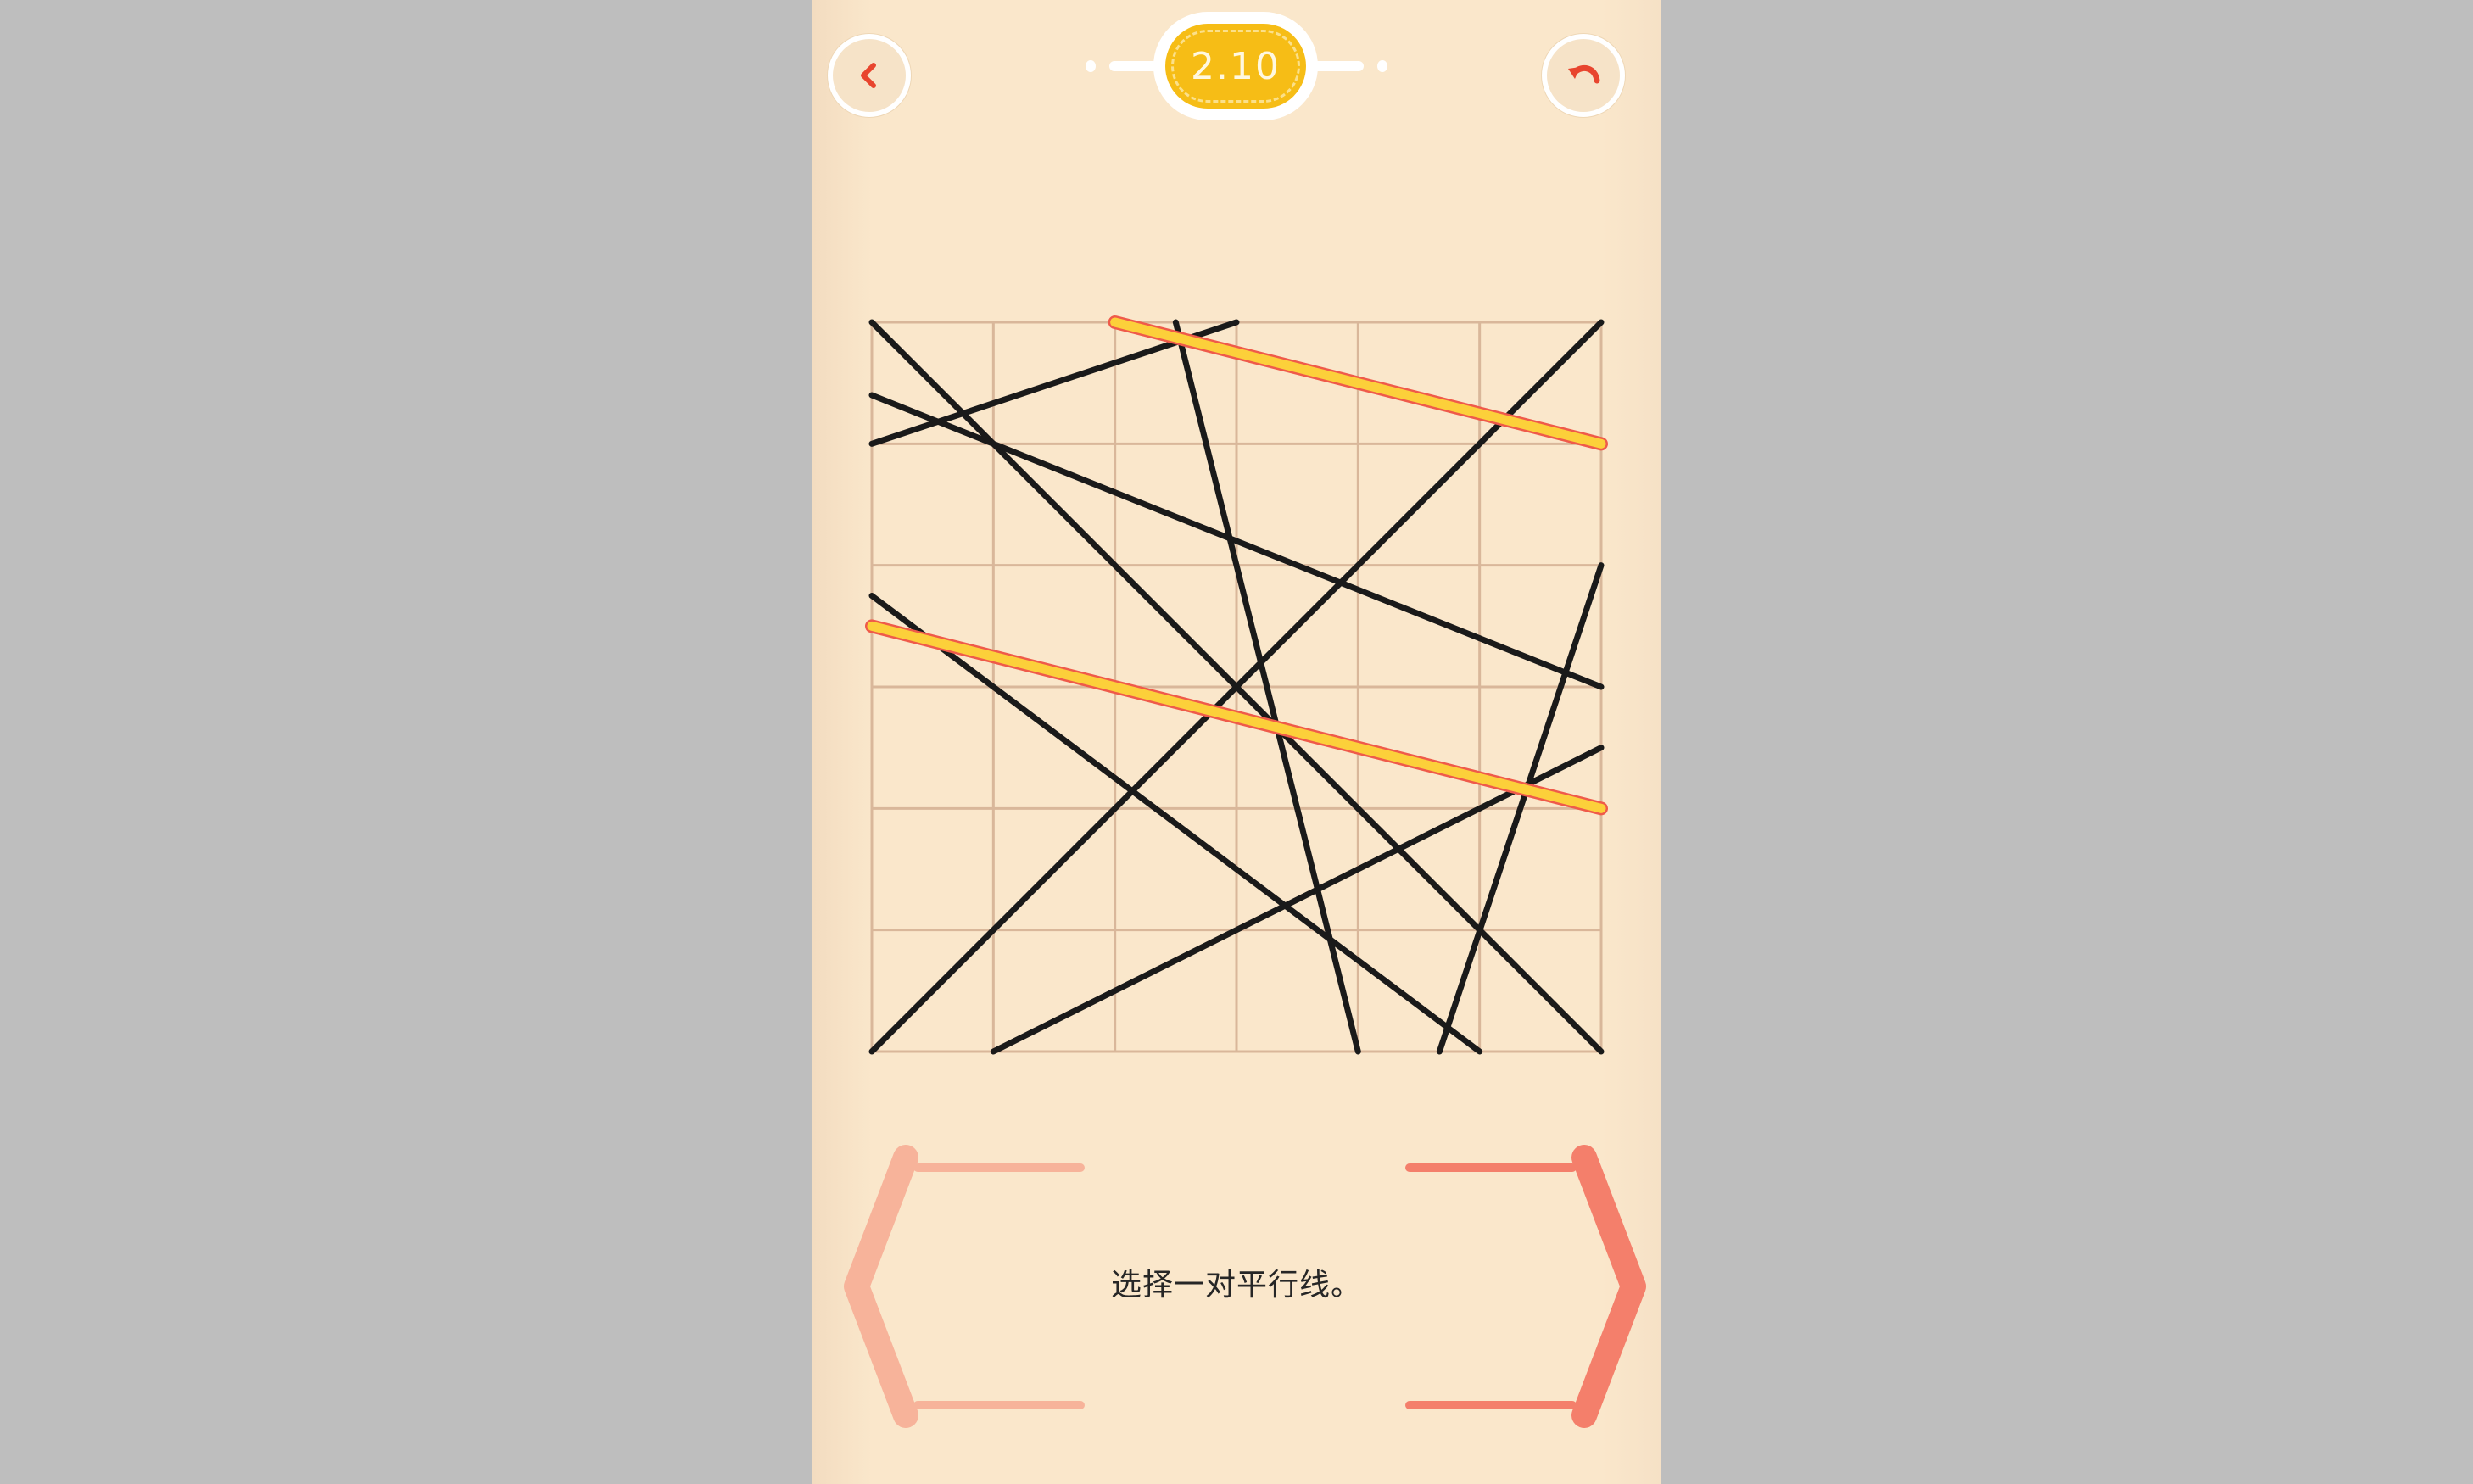  I want to click on undo-icon, so click(1584, 74).